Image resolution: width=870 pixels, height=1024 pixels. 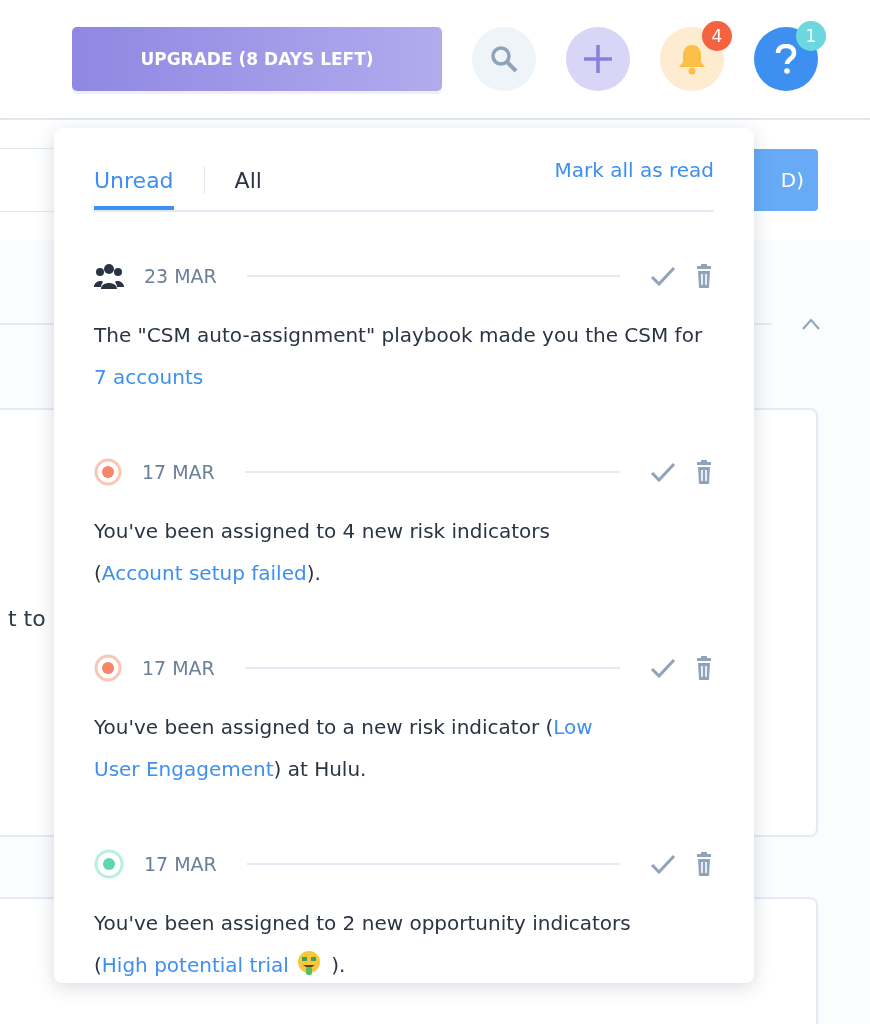 I want to click on notification-message: You've been assigned to 2 new opportunity indicators (High potential trial )., so click(x=363, y=944).